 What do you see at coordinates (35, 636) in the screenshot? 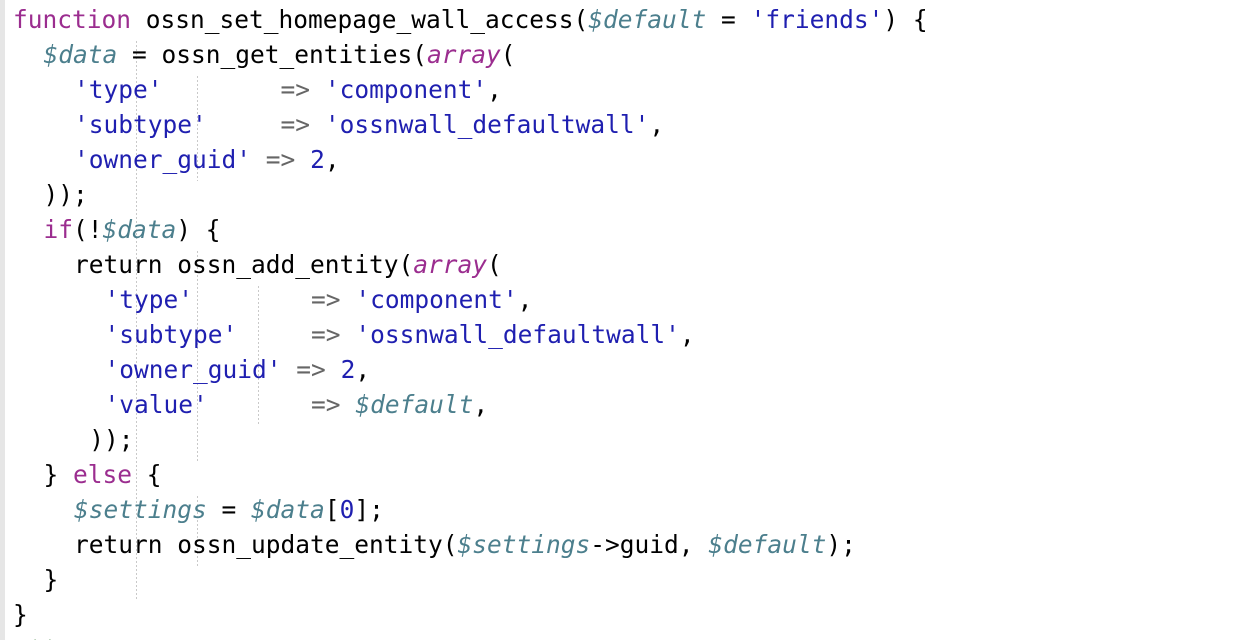
I see `code-line: /**` at bounding box center [35, 636].